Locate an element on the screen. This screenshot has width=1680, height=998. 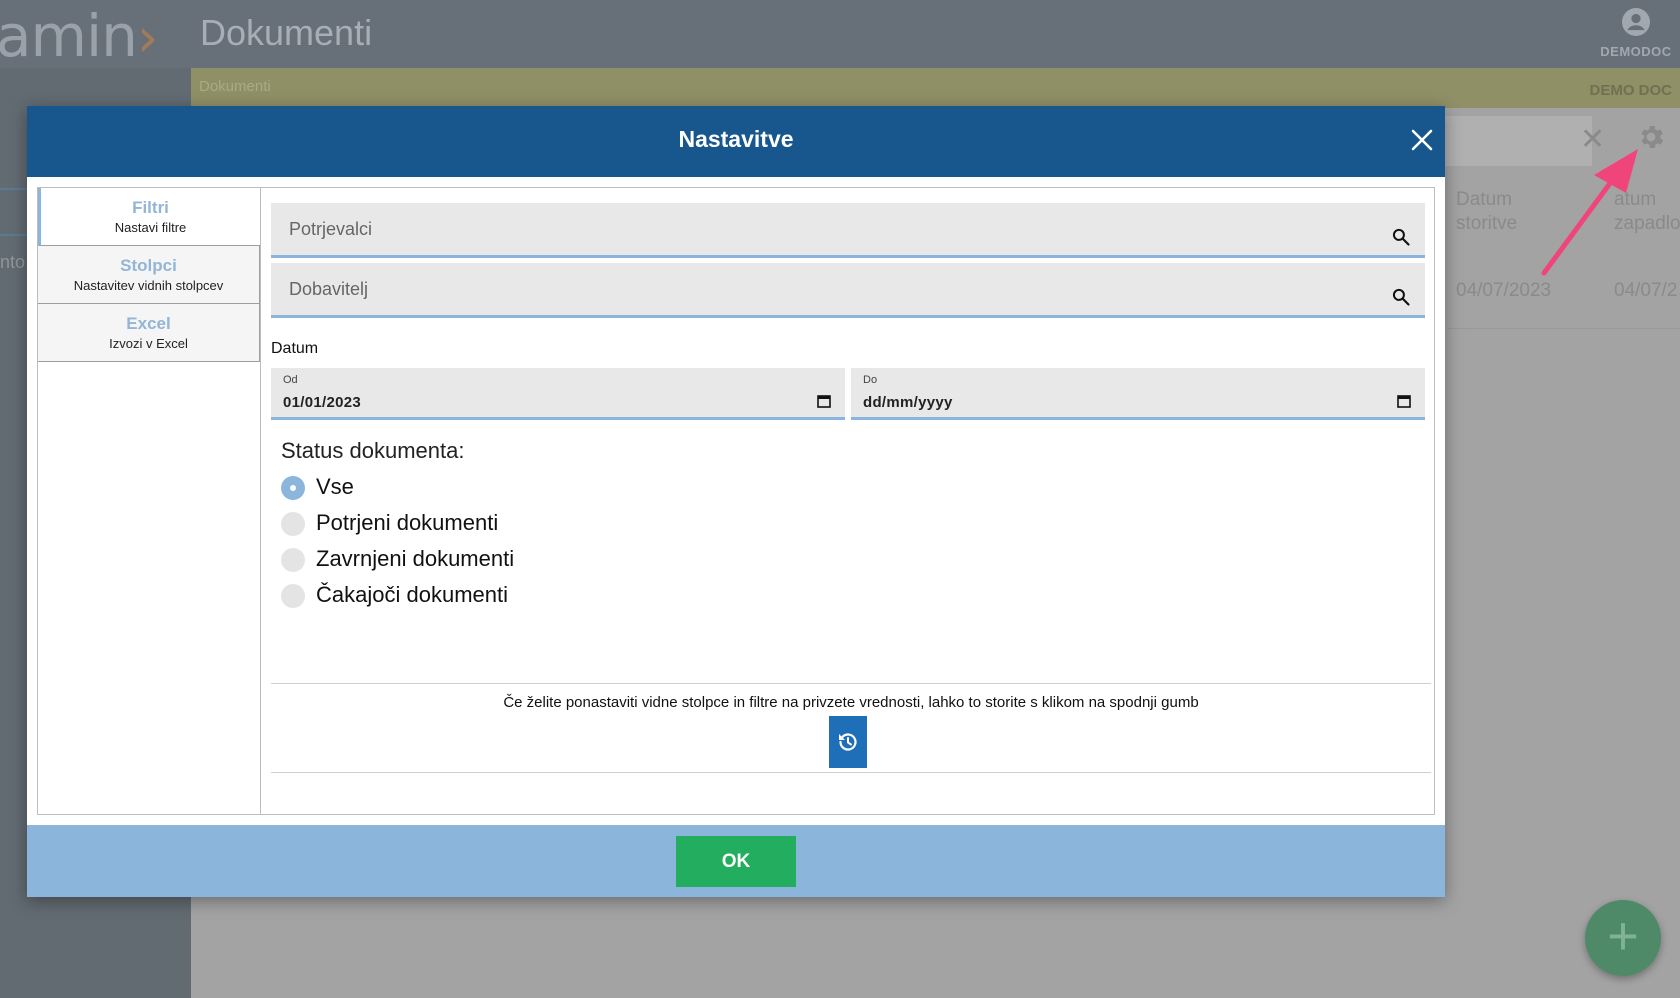
radio-label: Vse is located at coordinates (335, 487).